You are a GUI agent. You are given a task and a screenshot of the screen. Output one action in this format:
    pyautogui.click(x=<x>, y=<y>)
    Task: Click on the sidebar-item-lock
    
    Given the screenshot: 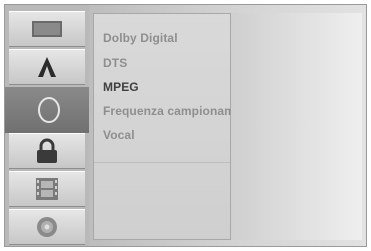 What is the action you would take?
    pyautogui.click(x=47, y=151)
    